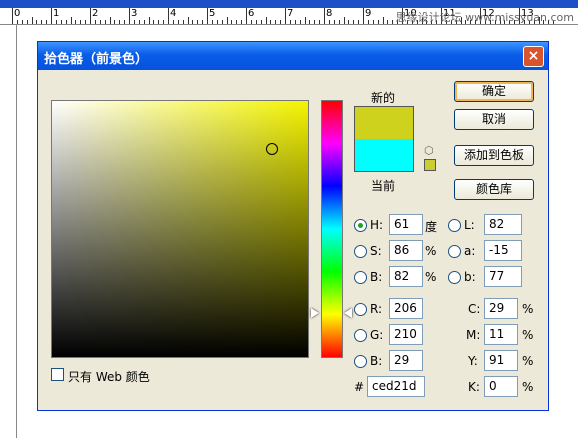 This screenshot has width=578, height=438. I want to click on dialog-title-bar: 拾色器（前景色） ×, so click(293, 56).